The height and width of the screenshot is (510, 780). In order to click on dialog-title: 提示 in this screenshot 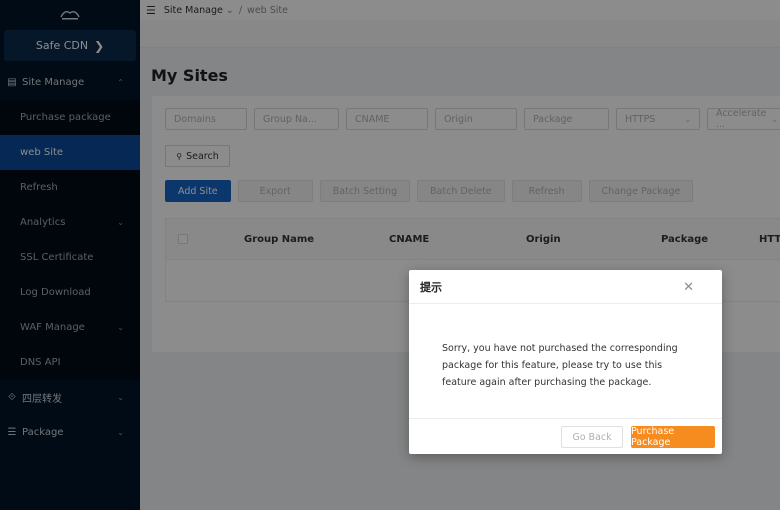, I will do `click(431, 287)`.